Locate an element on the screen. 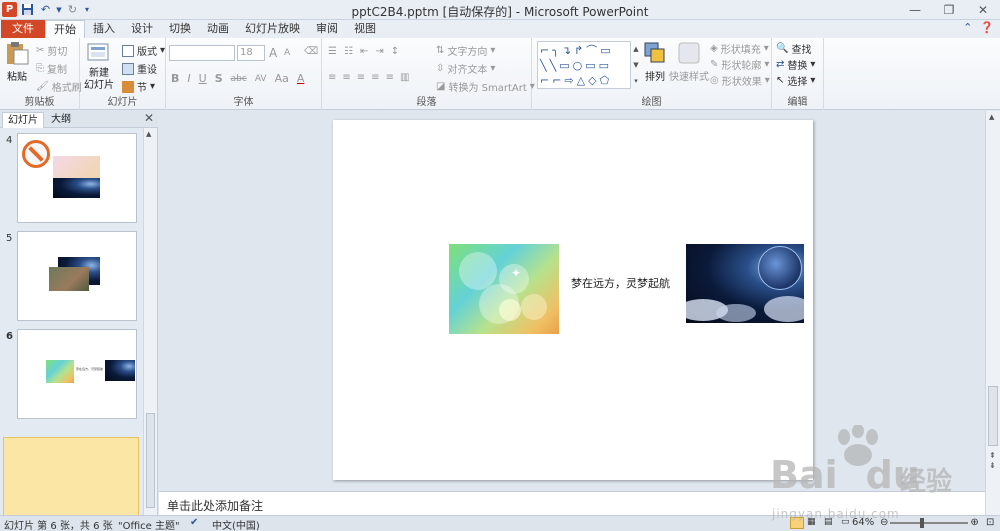 The height and width of the screenshot is (531, 1000). shape-outline-button: ✎ 形状轮廓 ▾ is located at coordinates (739, 64).